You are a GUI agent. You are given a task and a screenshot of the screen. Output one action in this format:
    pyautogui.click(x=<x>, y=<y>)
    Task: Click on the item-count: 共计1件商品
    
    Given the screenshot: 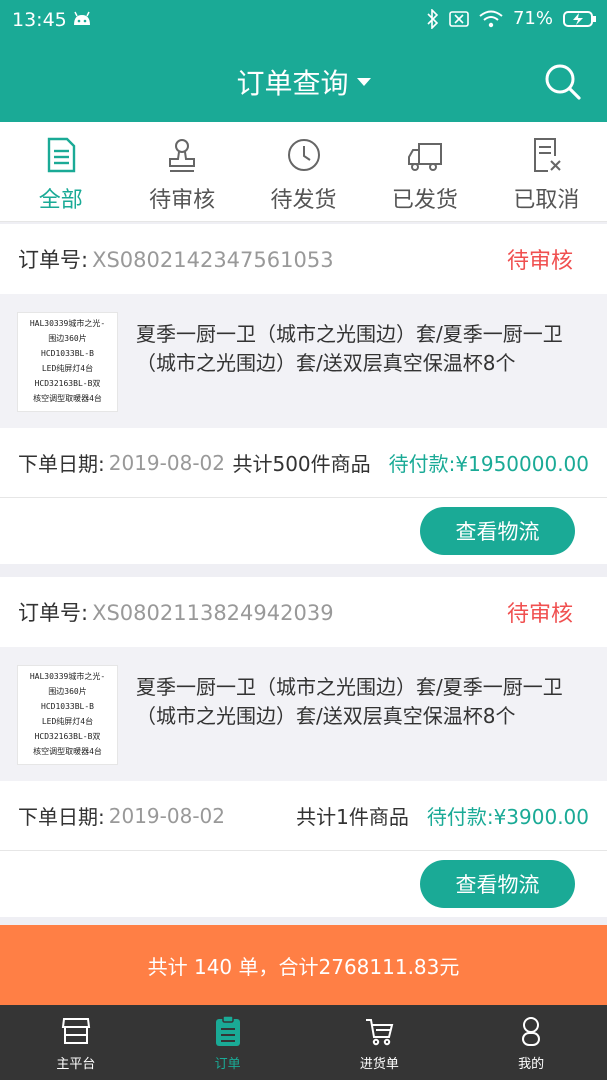 What is the action you would take?
    pyautogui.click(x=352, y=817)
    